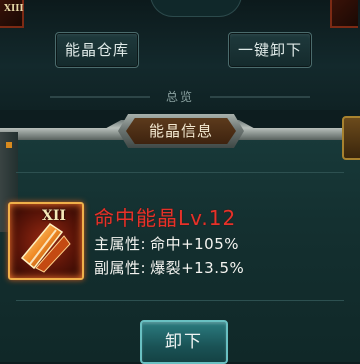 Image resolution: width=360 pixels, height=364 pixels. What do you see at coordinates (351, 138) in the screenshot?
I see `side-gem-slot` at bounding box center [351, 138].